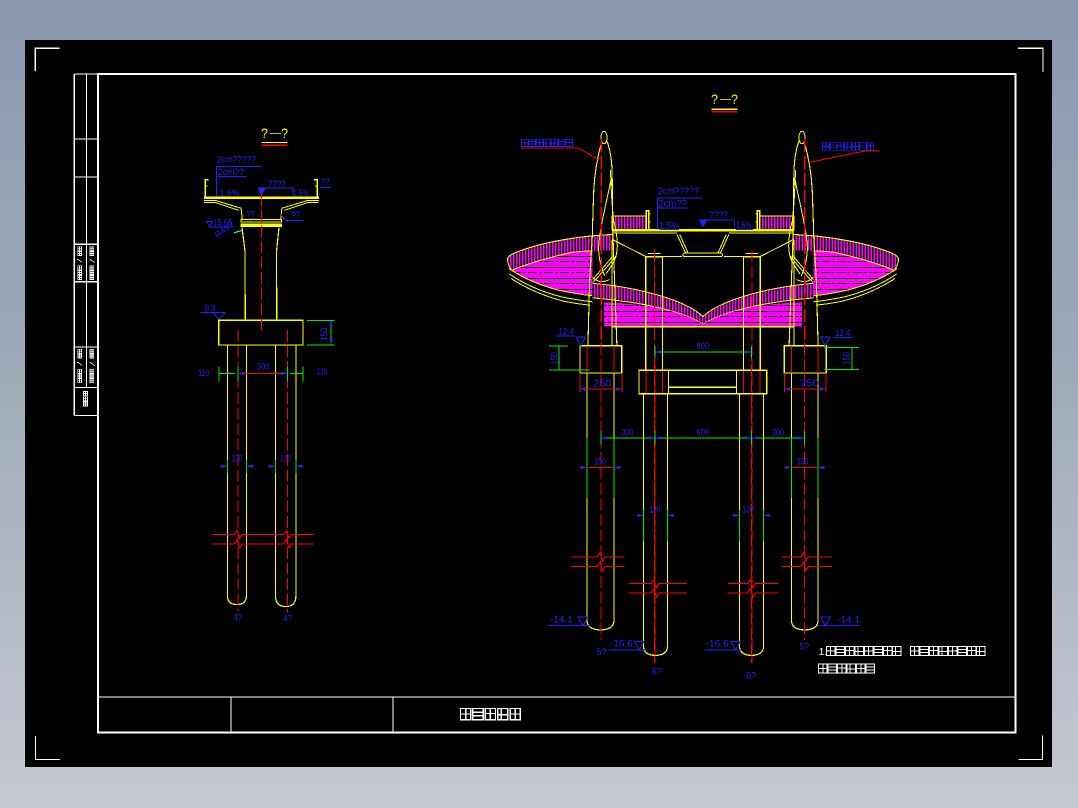 The width and height of the screenshot is (1078, 808). I want to click on svg-text: 9.9, so click(210, 308).